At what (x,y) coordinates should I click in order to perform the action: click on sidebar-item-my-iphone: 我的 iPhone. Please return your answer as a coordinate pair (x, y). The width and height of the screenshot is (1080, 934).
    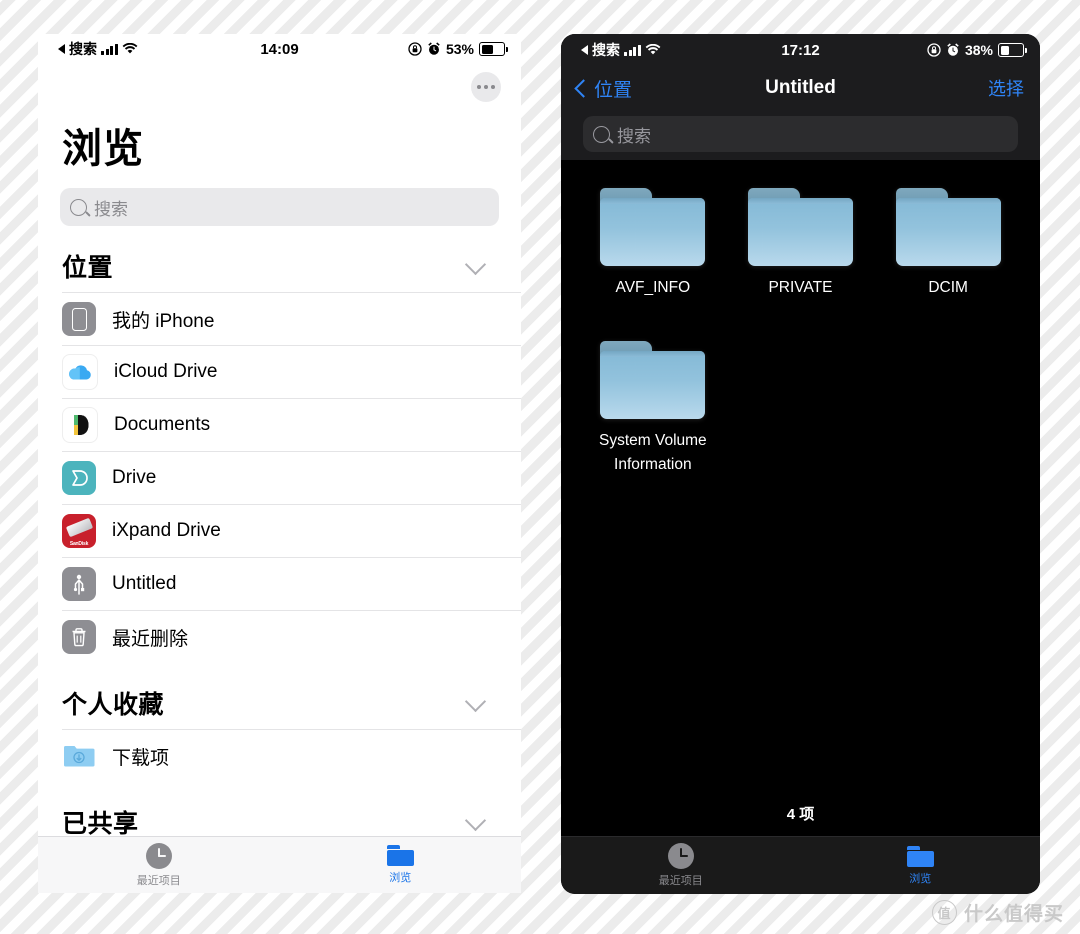
    Looking at the image, I should click on (291, 318).